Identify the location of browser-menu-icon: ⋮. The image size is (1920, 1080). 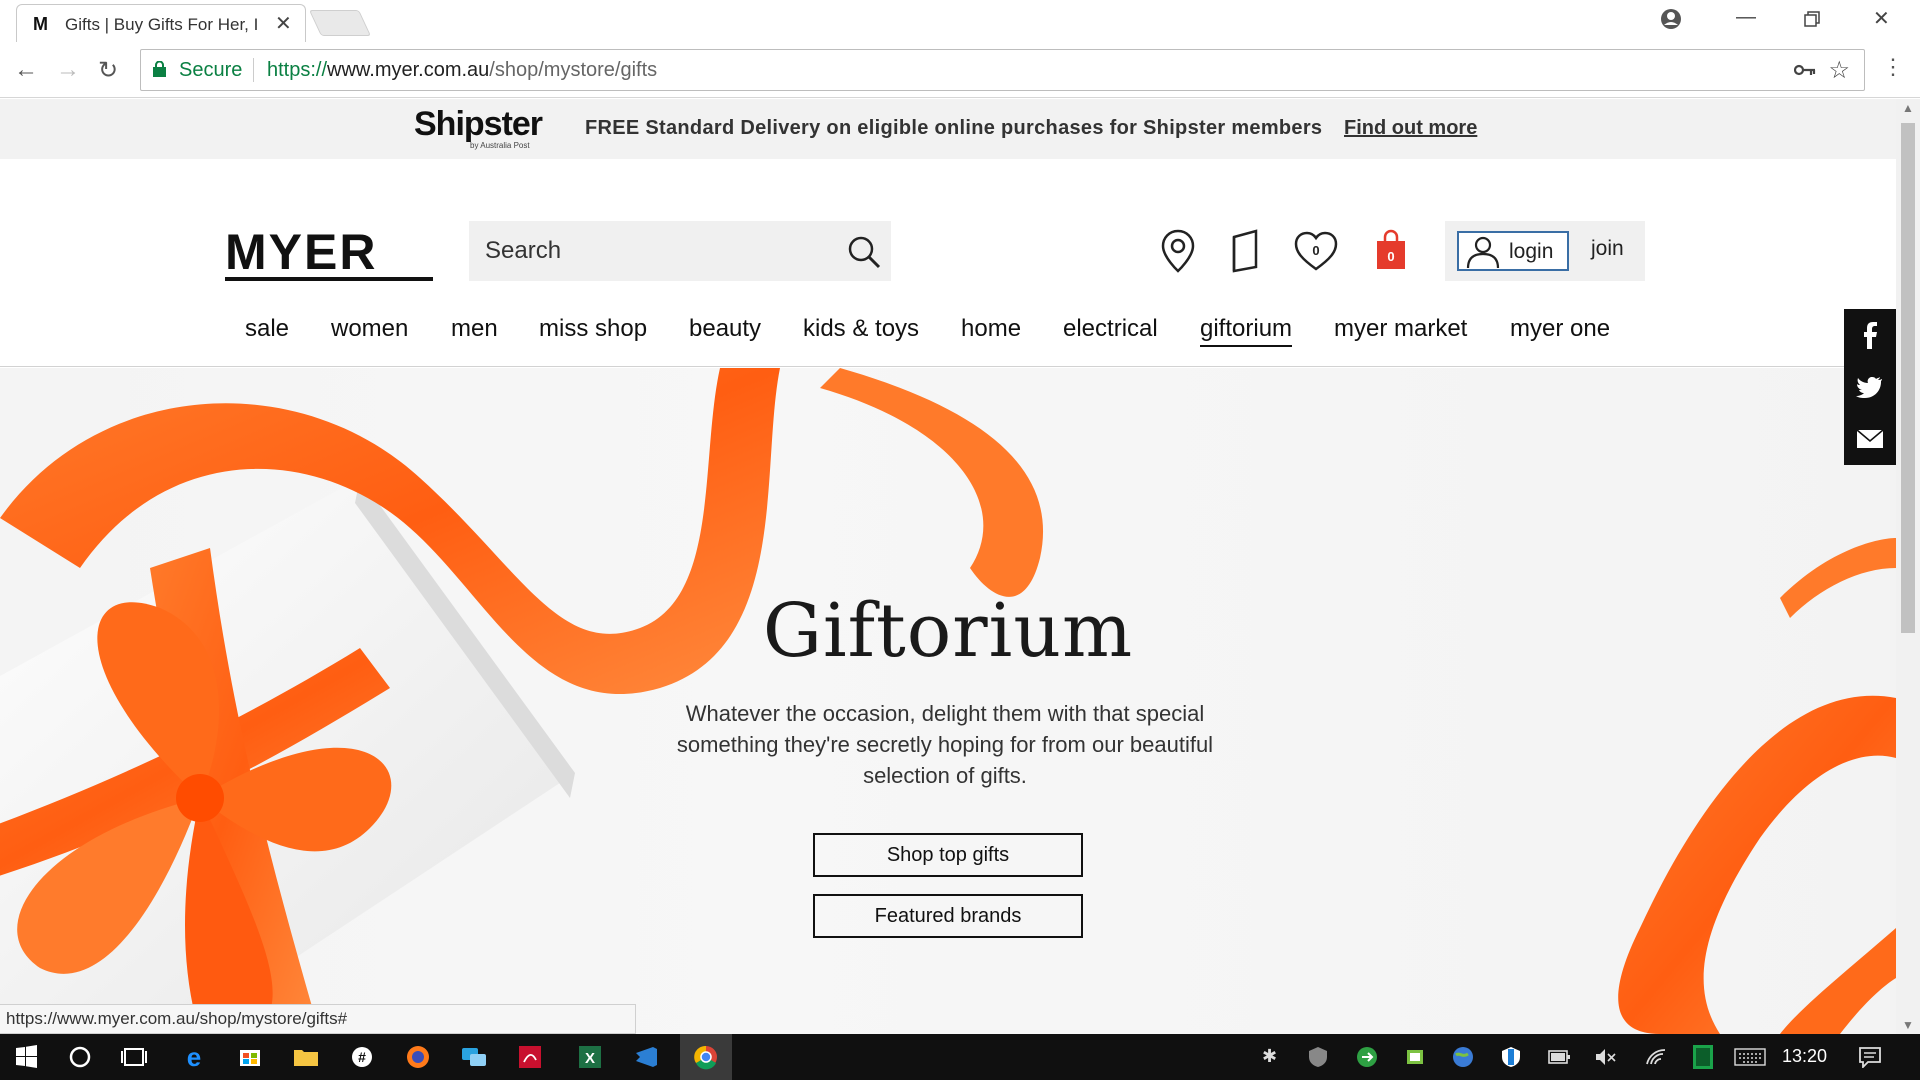
(1893, 67).